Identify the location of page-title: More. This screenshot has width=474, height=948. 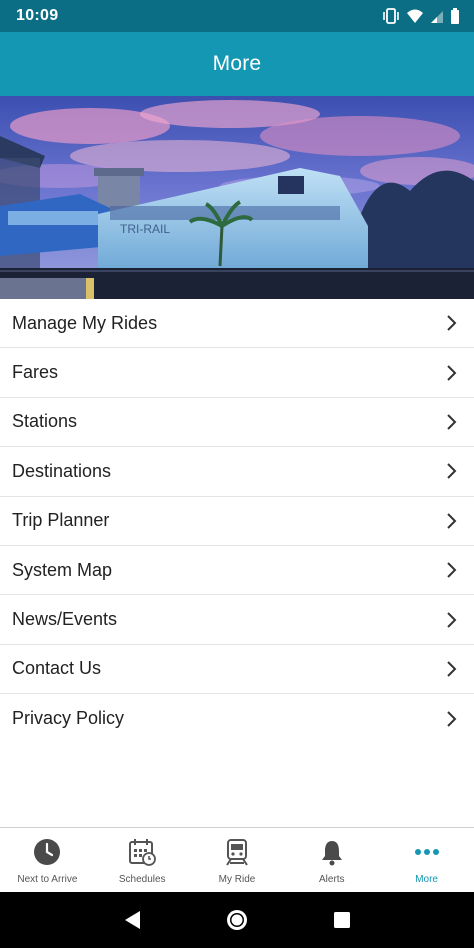
(237, 63).